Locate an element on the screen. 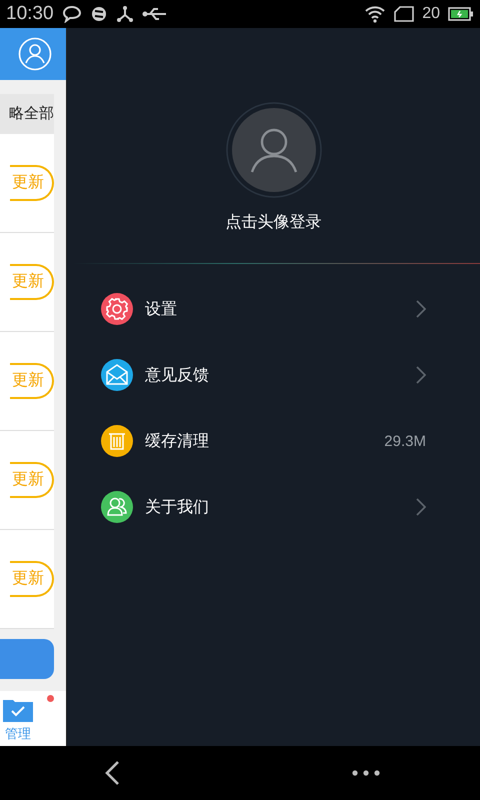 The height and width of the screenshot is (800, 480). battery-charging-icon is located at coordinates (461, 14).